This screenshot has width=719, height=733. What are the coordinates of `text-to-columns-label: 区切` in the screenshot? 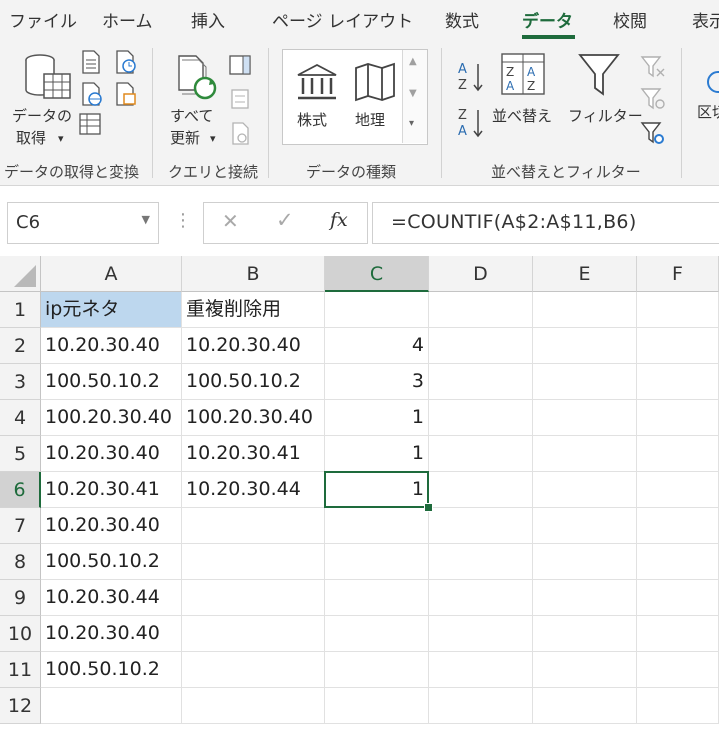 It's located at (708, 112).